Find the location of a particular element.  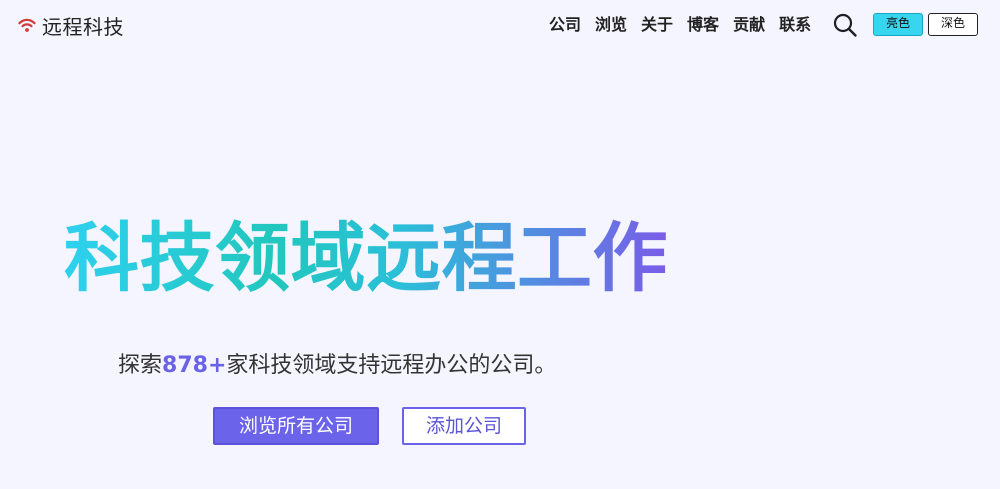

hero-subtitle: 探索878+家科技领域支持远程办公的公司。 is located at coordinates (337, 366).